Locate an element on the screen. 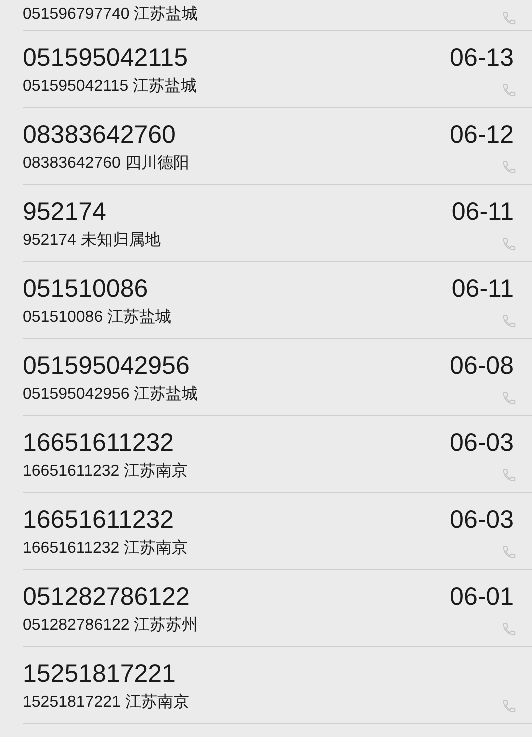 The width and height of the screenshot is (532, 737). phone-number: 051510086 is located at coordinates (85, 289).